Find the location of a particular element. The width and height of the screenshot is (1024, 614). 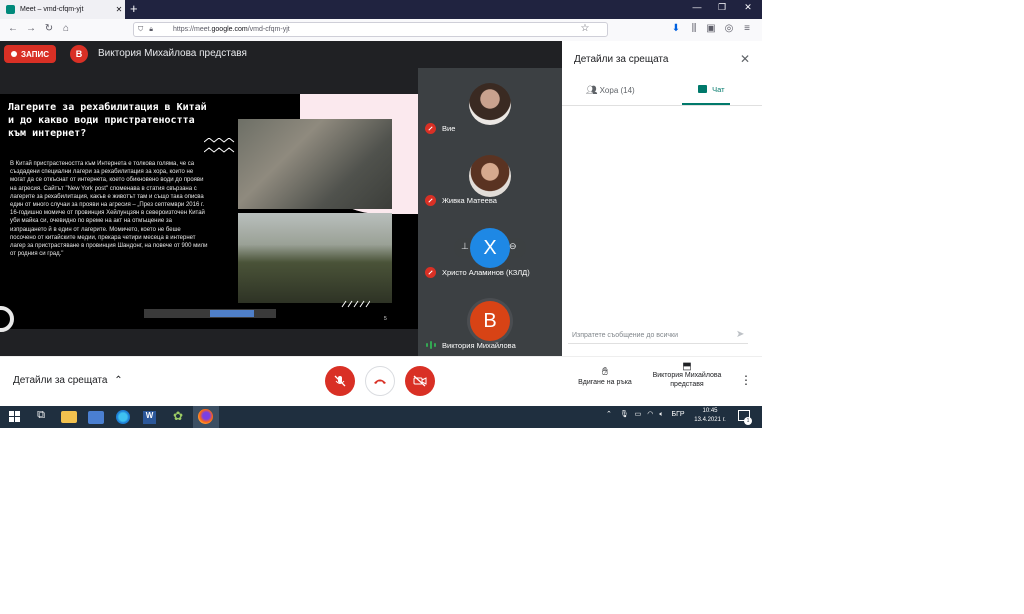

clock-date: 13.4.2021 г. is located at coordinates (710, 420).